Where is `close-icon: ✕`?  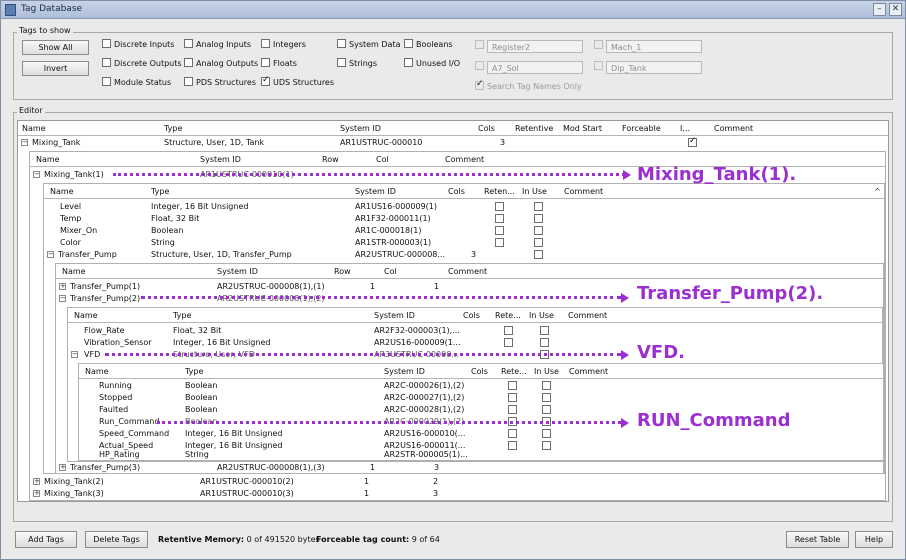
close-icon: ✕ is located at coordinates (895, 9).